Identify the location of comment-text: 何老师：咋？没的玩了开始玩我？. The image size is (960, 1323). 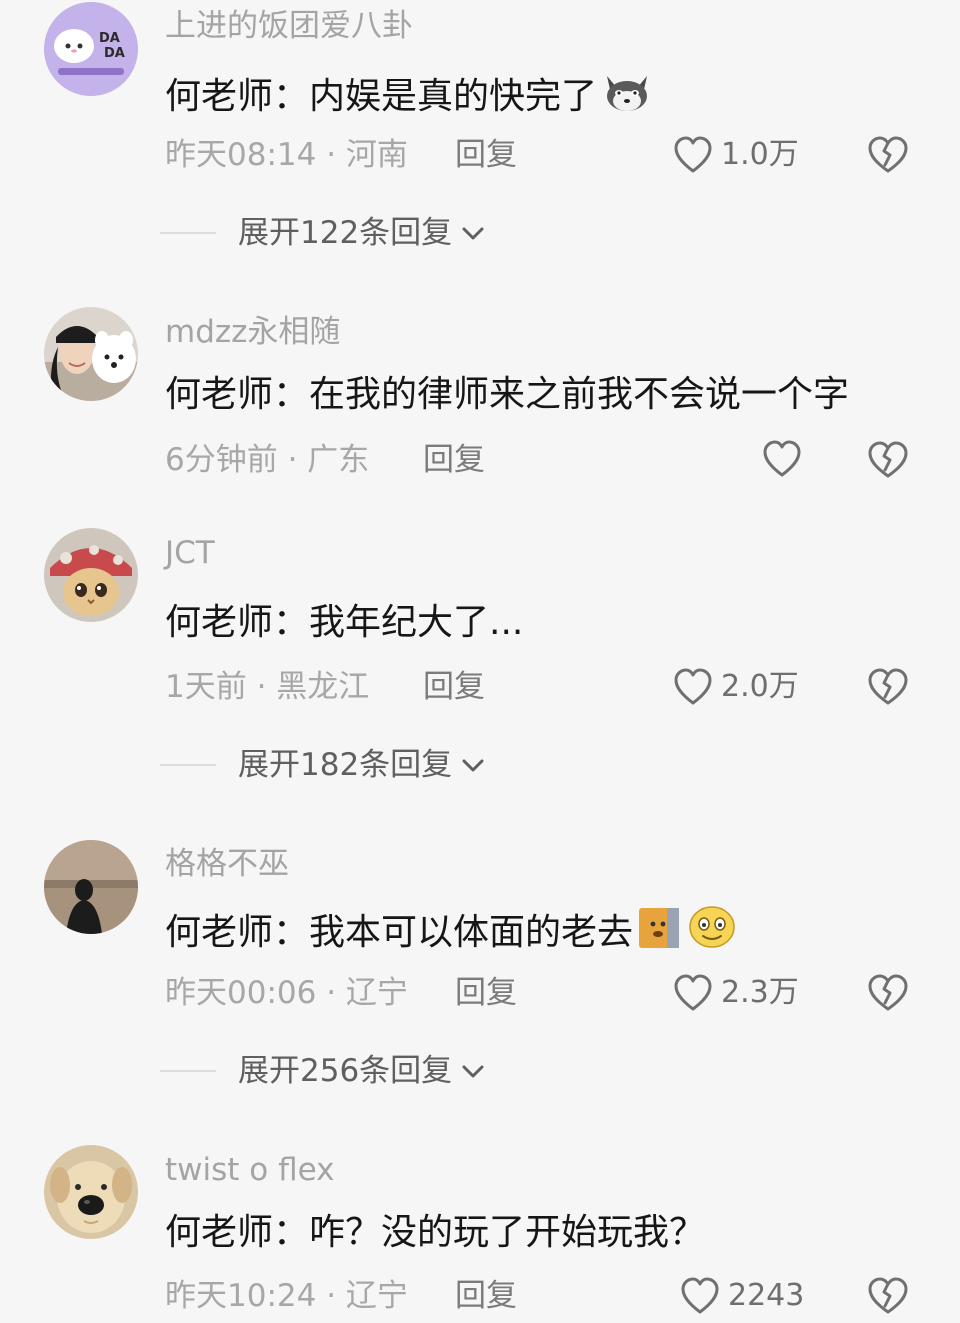
(435, 1232).